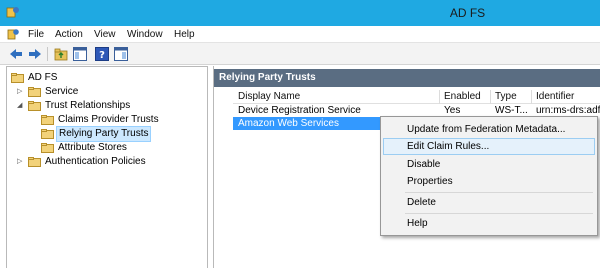 Image resolution: width=600 pixels, height=268 pixels. What do you see at coordinates (121, 54) in the screenshot?
I see `show-hide-action-pane-icon` at bounding box center [121, 54].